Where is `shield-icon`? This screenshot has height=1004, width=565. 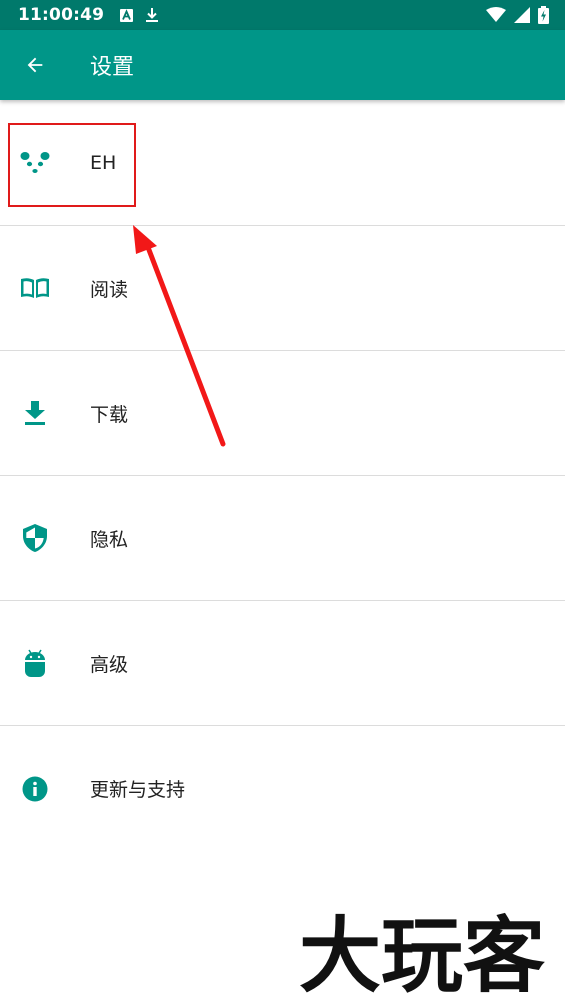 shield-icon is located at coordinates (35, 538).